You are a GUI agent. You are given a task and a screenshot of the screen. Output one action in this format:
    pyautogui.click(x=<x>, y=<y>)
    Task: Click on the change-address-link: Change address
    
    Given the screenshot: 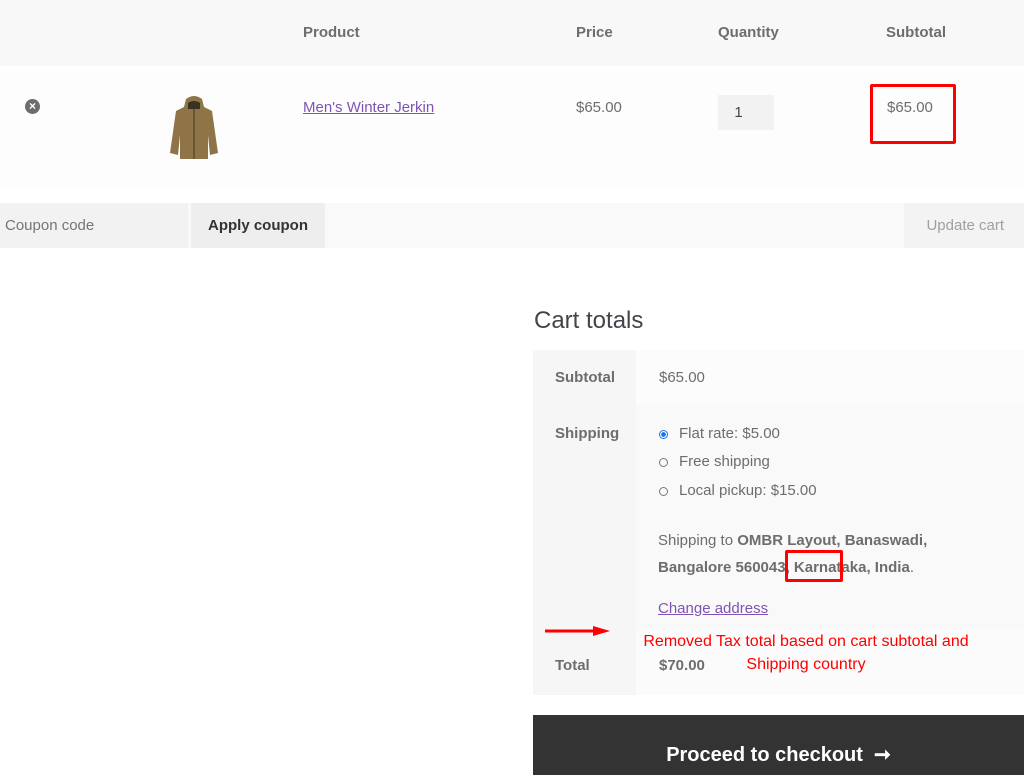 What is the action you would take?
    pyautogui.click(x=713, y=608)
    